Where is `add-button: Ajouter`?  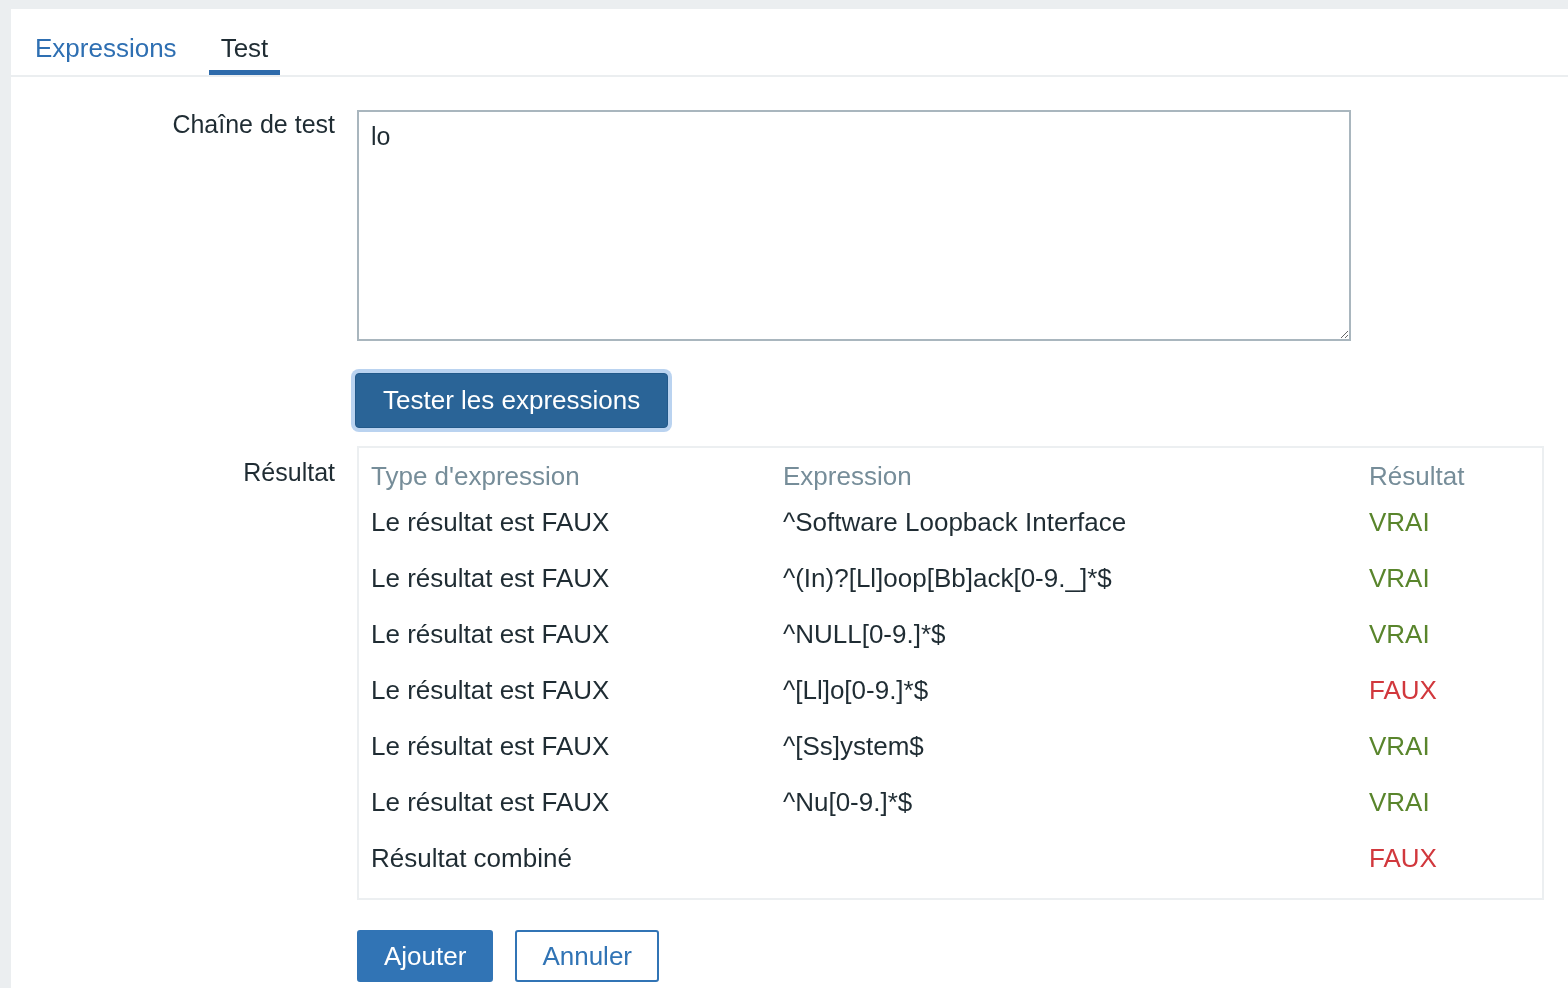 add-button: Ajouter is located at coordinates (425, 956).